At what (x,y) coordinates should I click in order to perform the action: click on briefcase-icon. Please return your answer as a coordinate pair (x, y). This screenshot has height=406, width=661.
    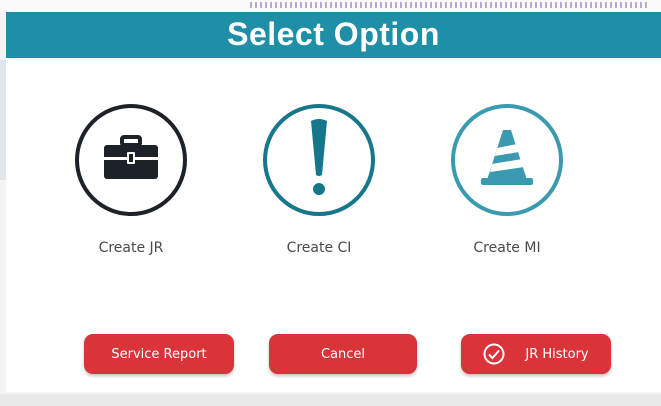
    Looking at the image, I should click on (131, 160).